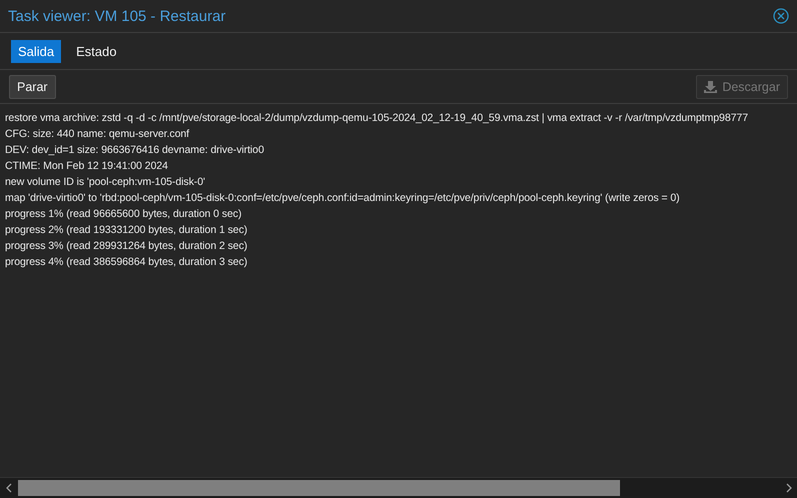 This screenshot has height=498, width=797. I want to click on tab: Salida, so click(36, 51).